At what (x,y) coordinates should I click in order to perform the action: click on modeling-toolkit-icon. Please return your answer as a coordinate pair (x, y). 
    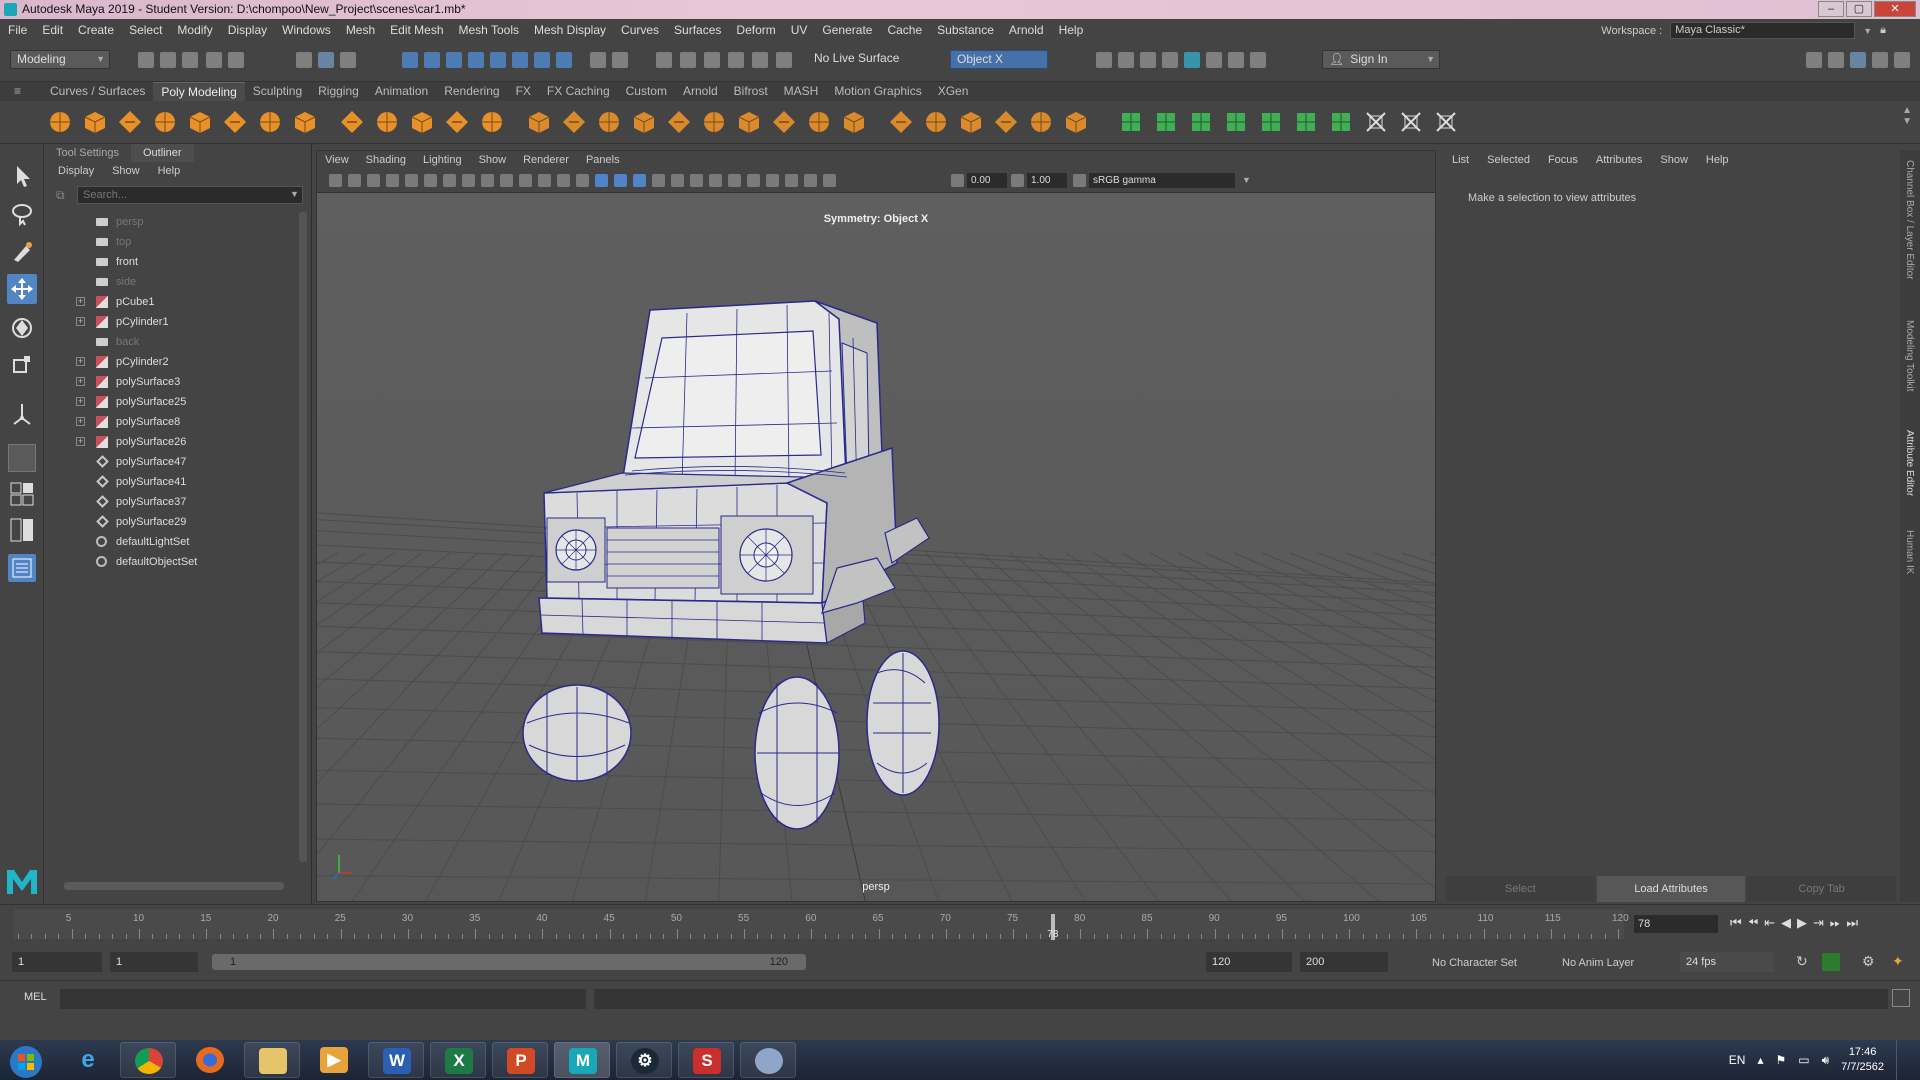
    Looking at the image, I should click on (1814, 60).